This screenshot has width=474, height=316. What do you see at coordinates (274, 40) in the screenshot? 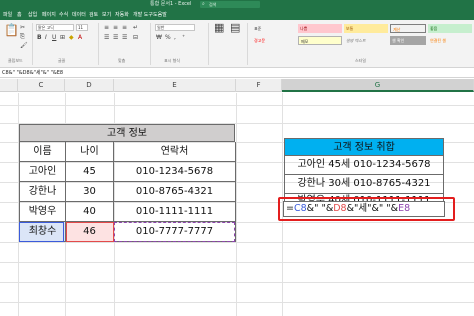
I see `style-warning: 경고문` at bounding box center [274, 40].